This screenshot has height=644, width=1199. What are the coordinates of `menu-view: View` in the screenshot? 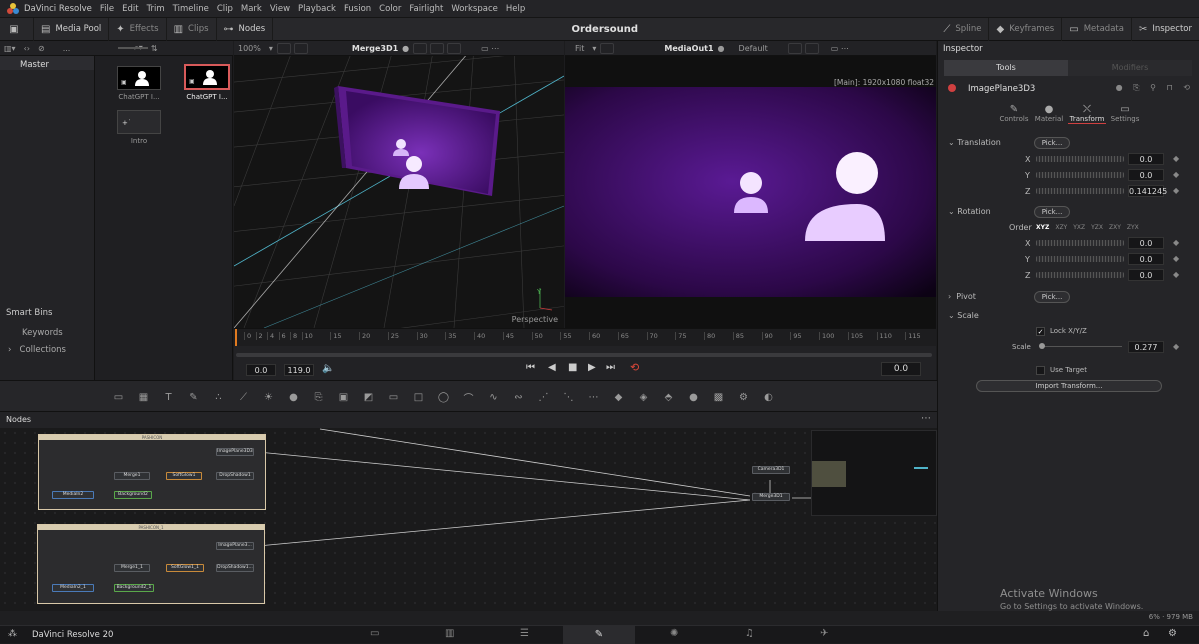 It's located at (280, 9).